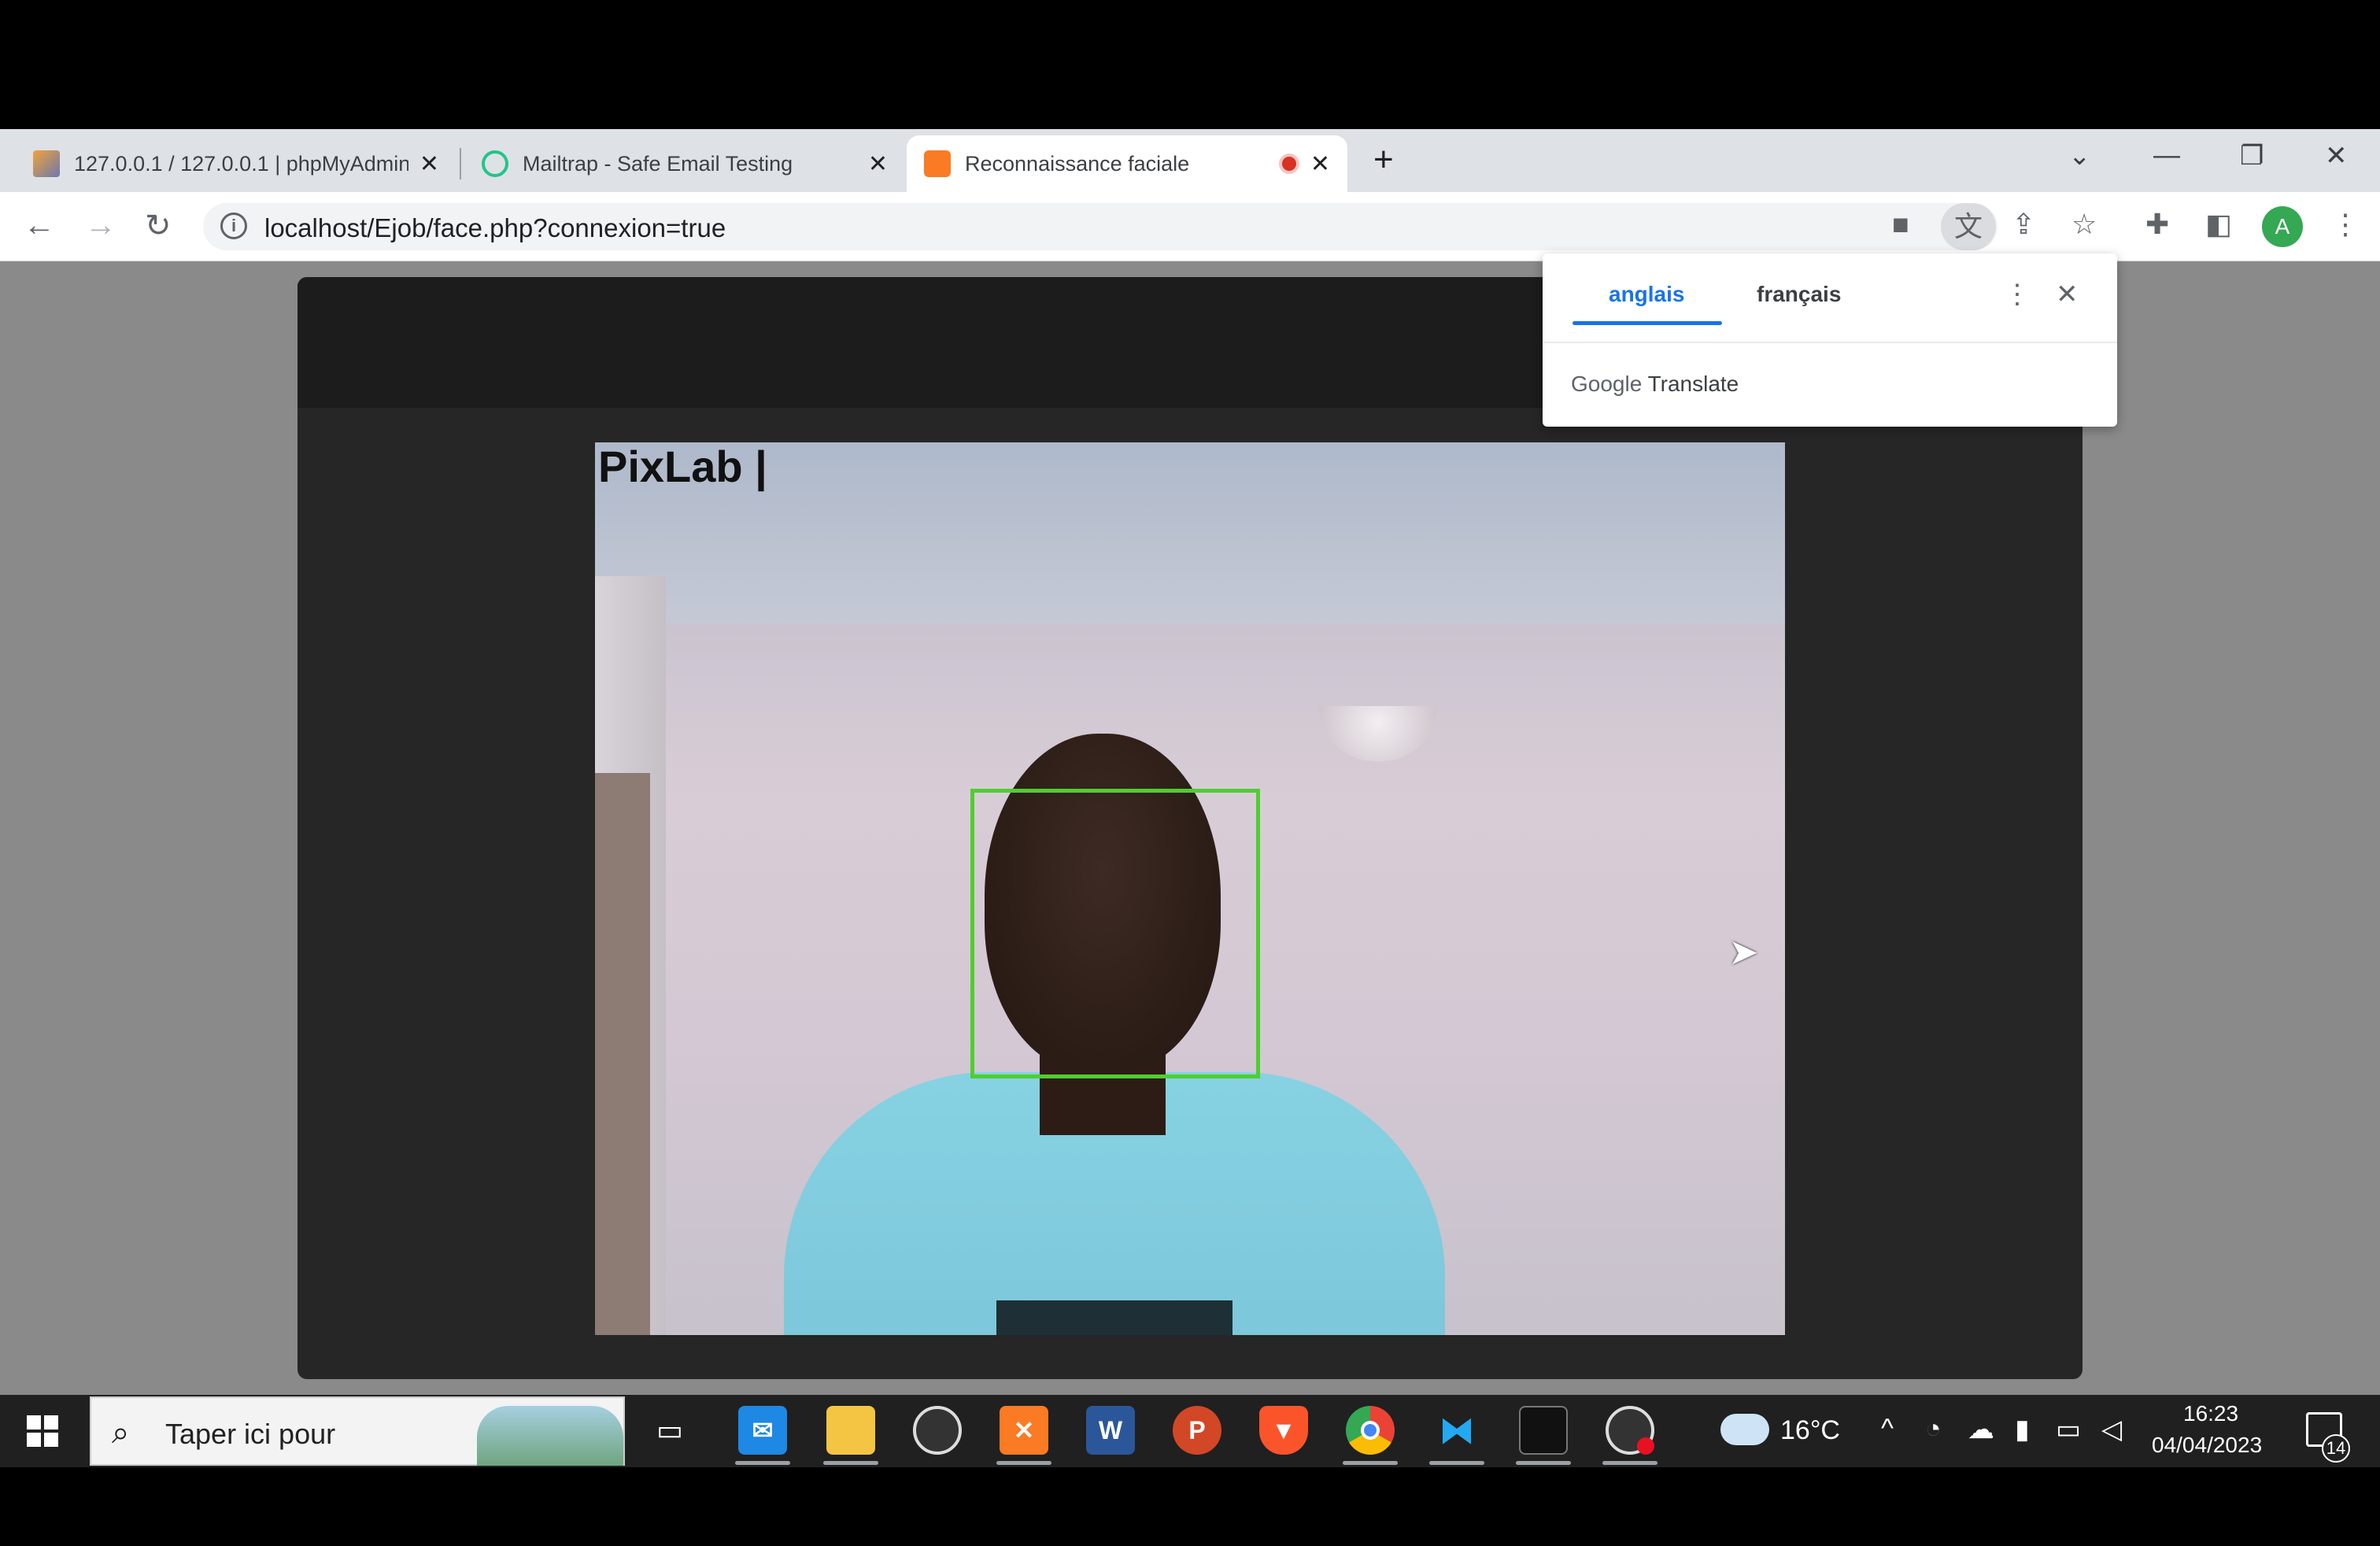 The height and width of the screenshot is (1546, 2380). I want to click on shirt-print, so click(1114, 1317).